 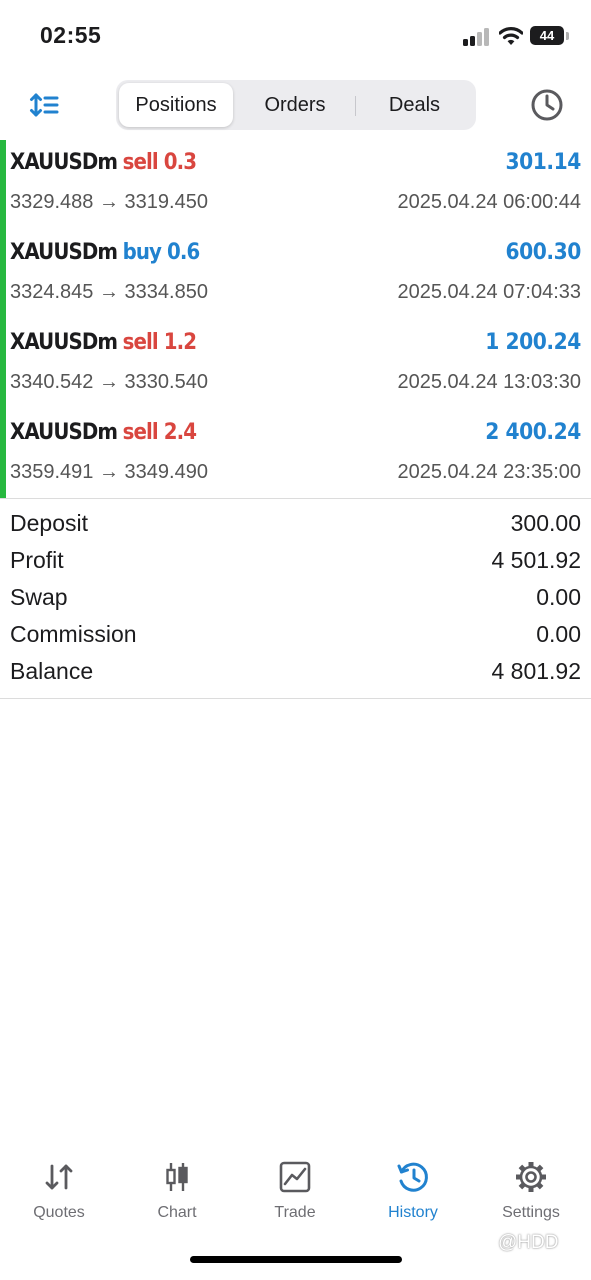 I want to click on tab-history: History, so click(x=413, y=1195).